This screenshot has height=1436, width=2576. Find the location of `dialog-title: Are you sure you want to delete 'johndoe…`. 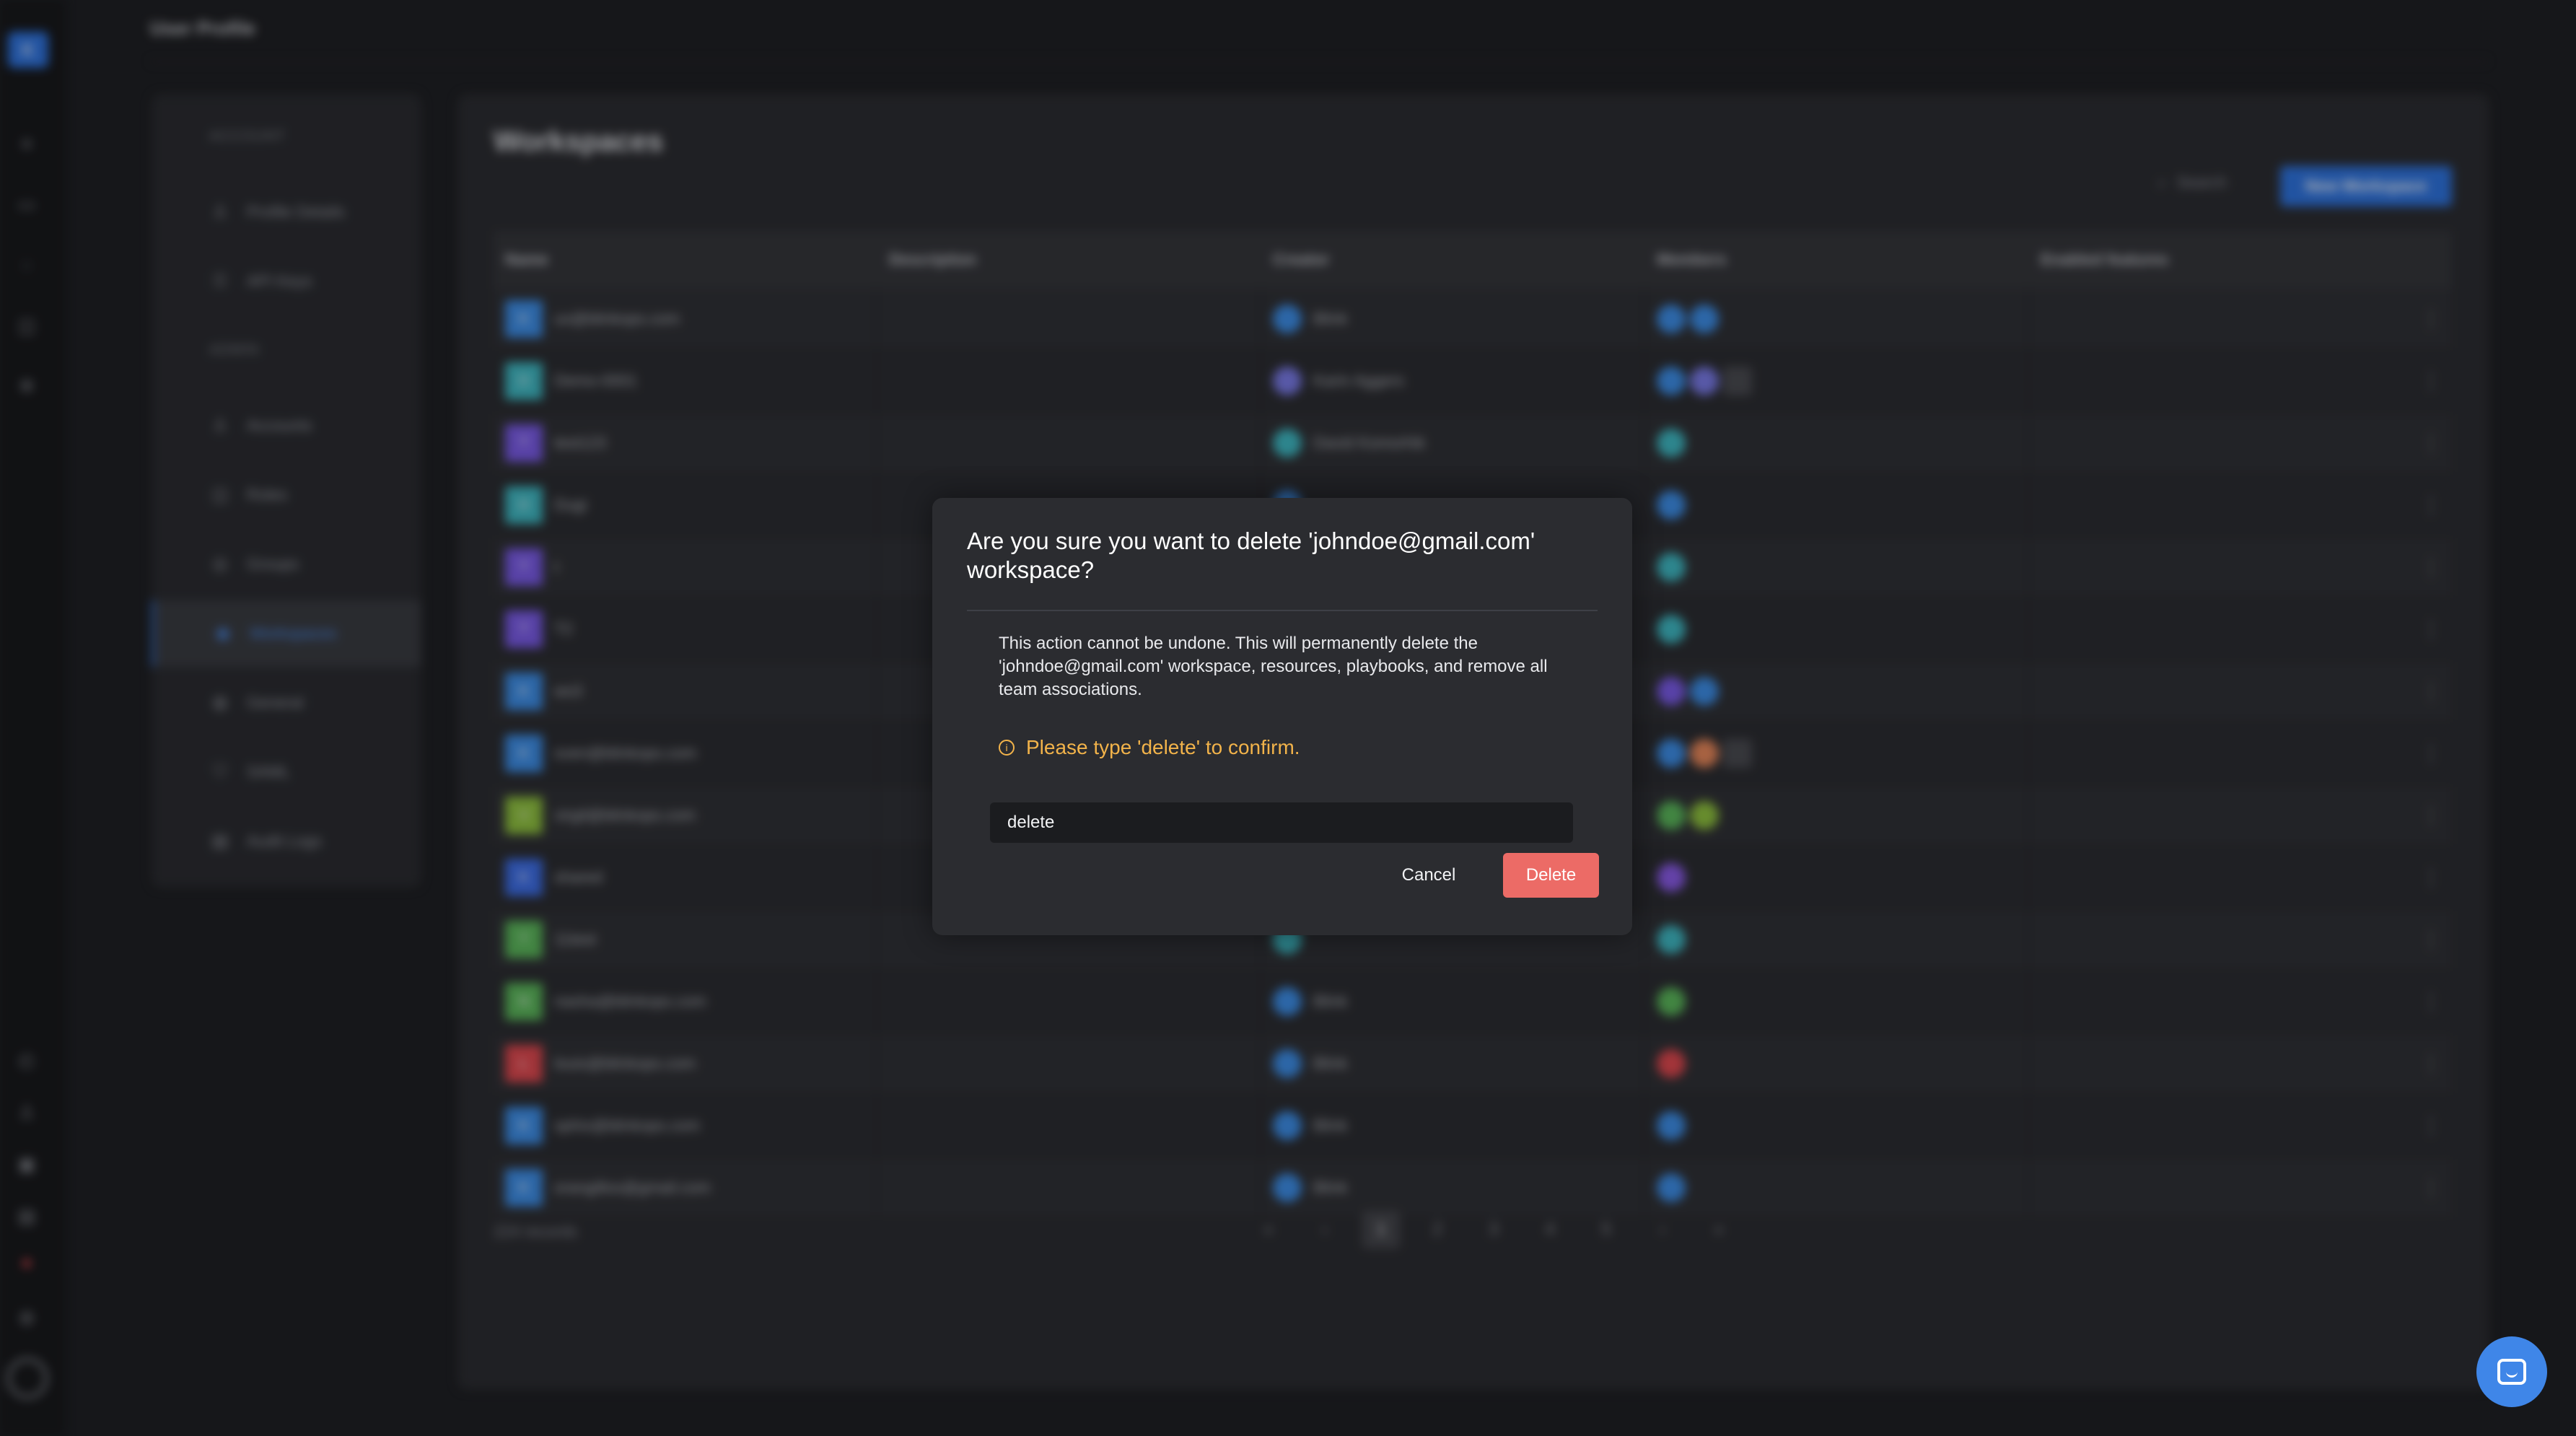

dialog-title: Are you sure you want to delete 'johndoe… is located at coordinates (1251, 555).